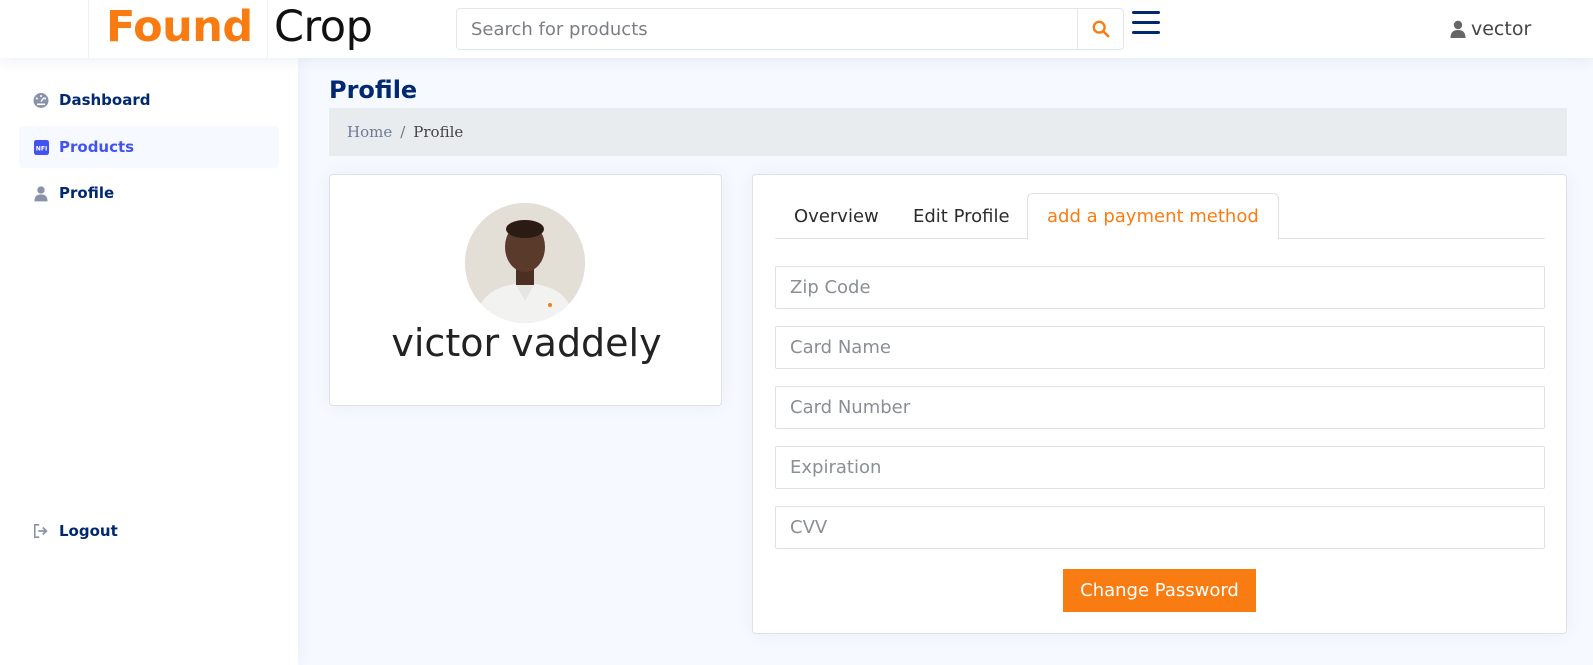  What do you see at coordinates (1159, 590) in the screenshot?
I see `change-password-button: Change Password` at bounding box center [1159, 590].